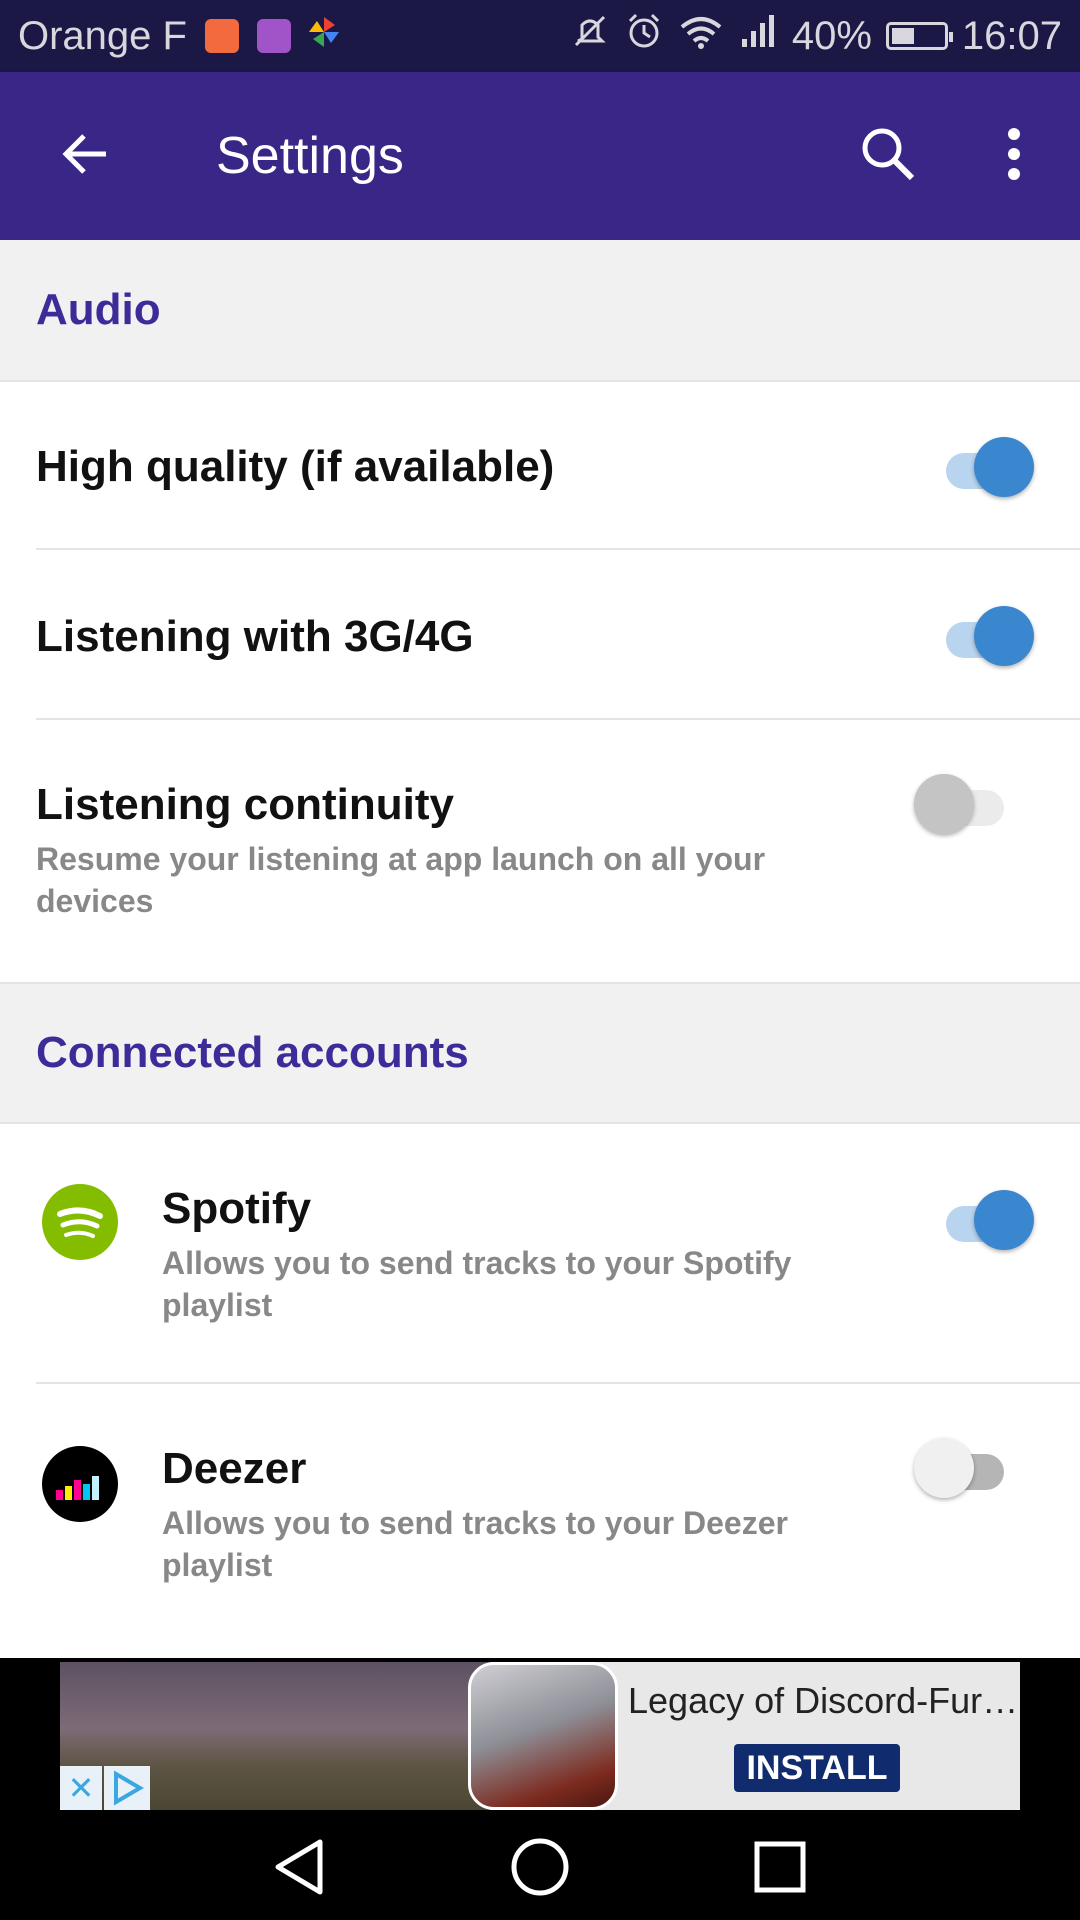 Image resolution: width=1080 pixels, height=1920 pixels. I want to click on back-arrow-icon, so click(86, 154).